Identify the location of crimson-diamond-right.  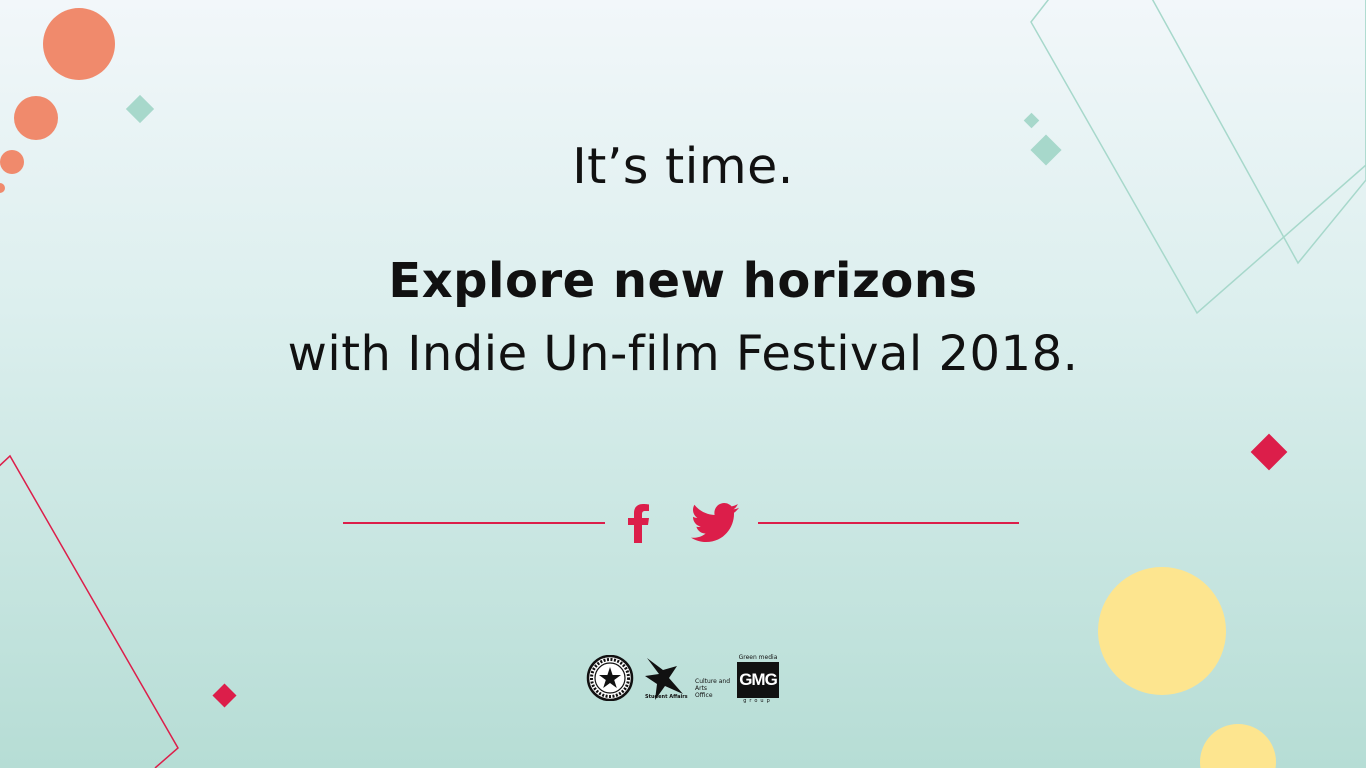
(1269, 452).